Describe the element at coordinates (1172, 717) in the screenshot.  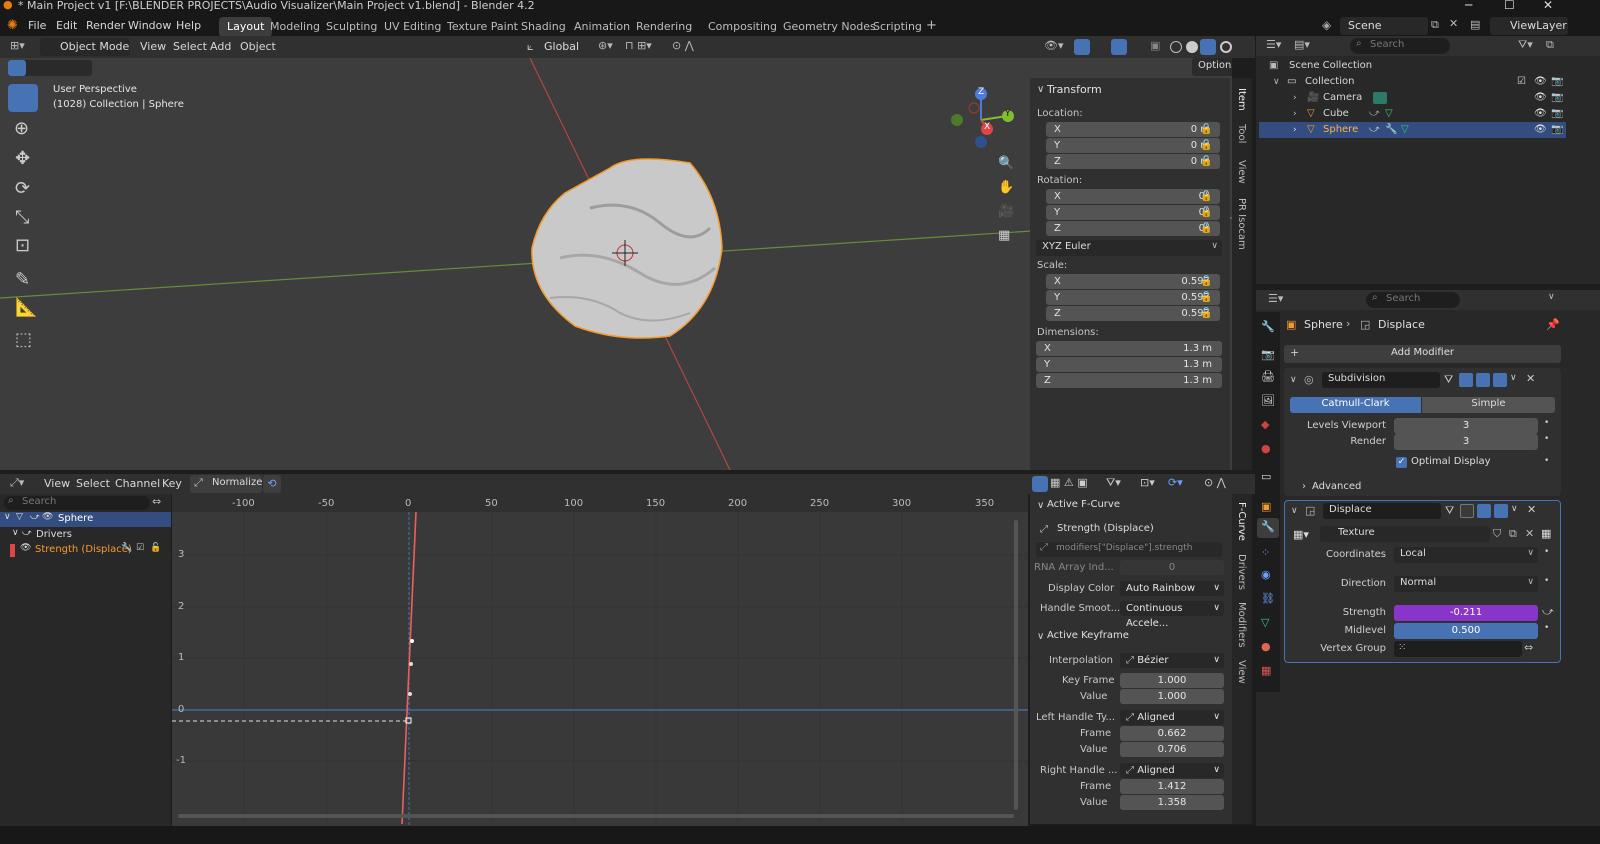
I see `left-handle-type-dropdown: ⤢ Aligned ∨` at that location.